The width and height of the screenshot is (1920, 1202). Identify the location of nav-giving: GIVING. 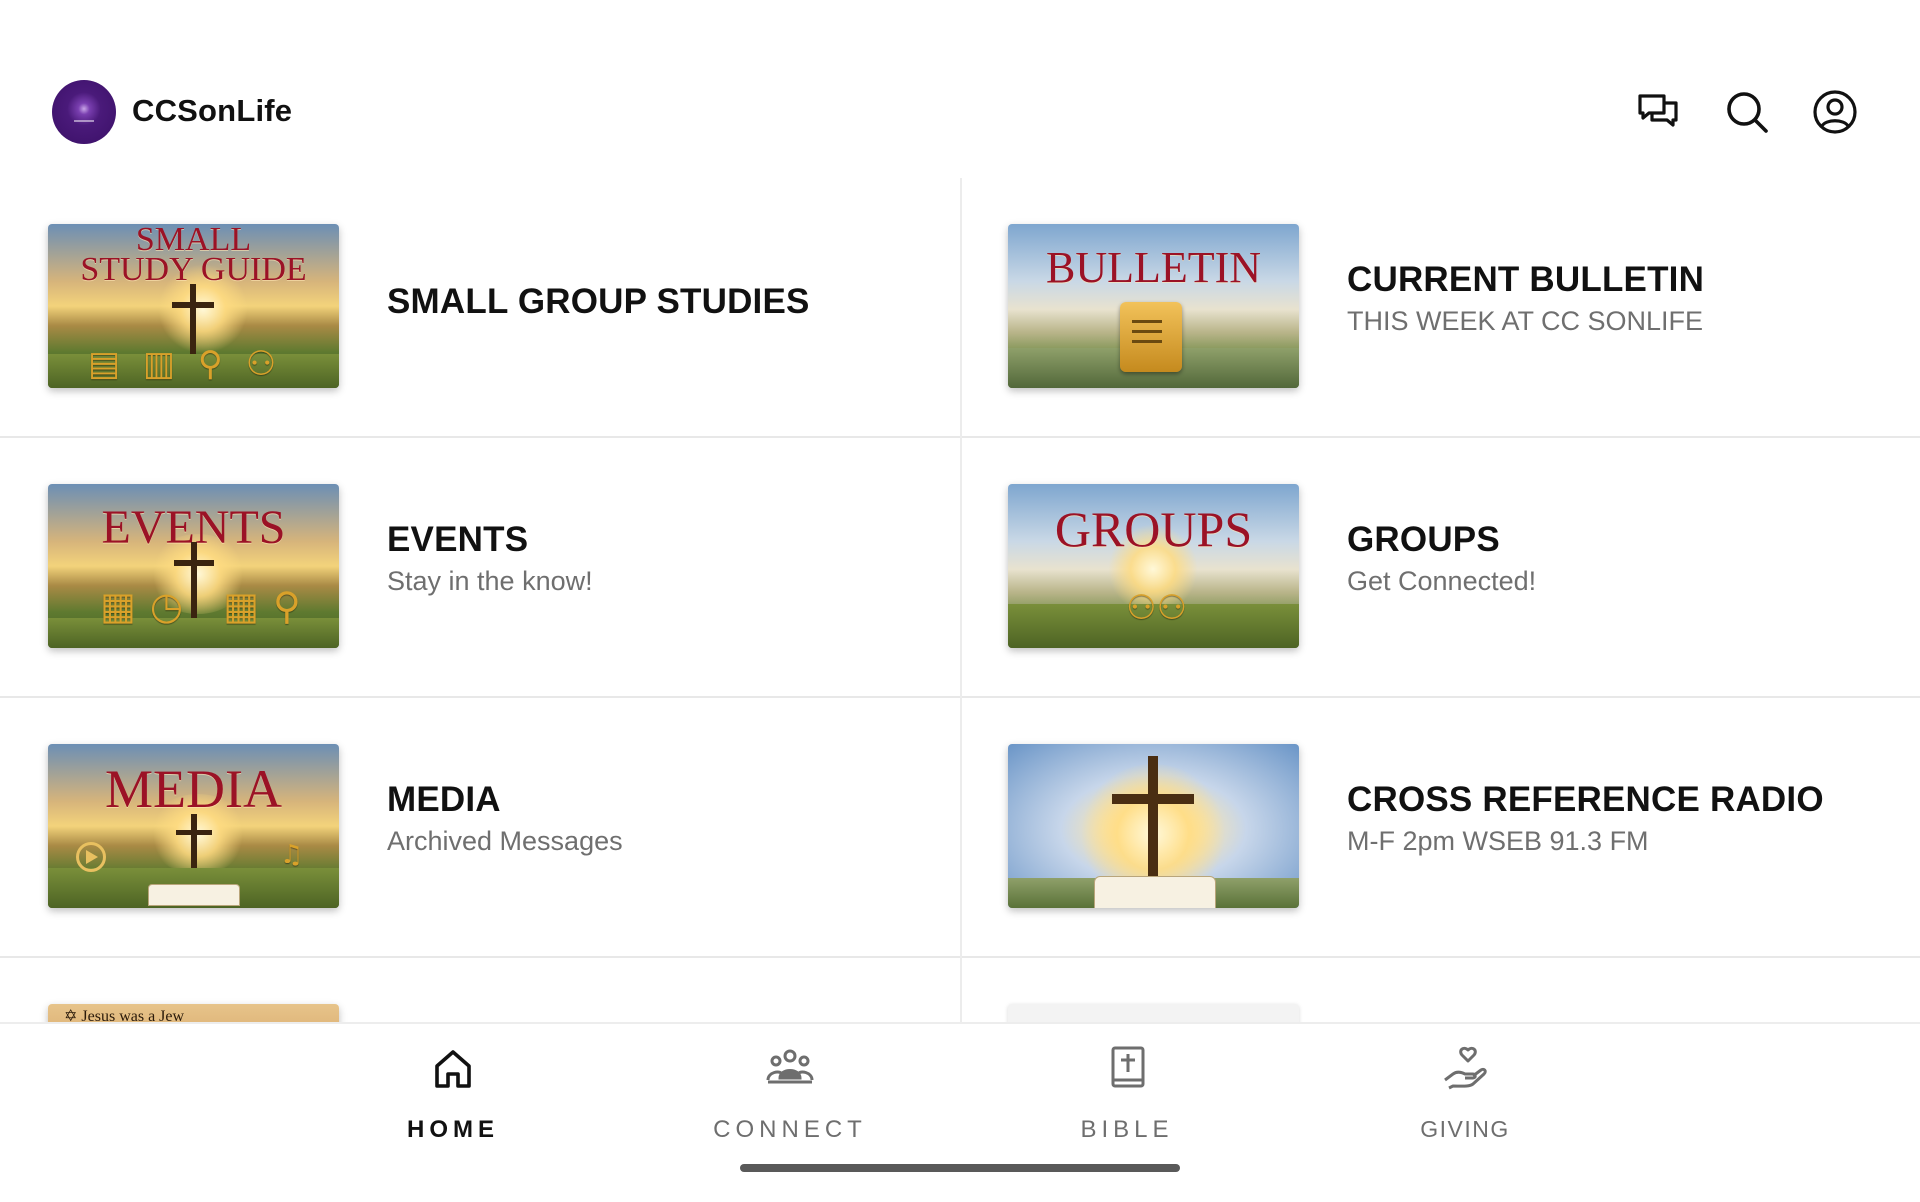
(1465, 1094).